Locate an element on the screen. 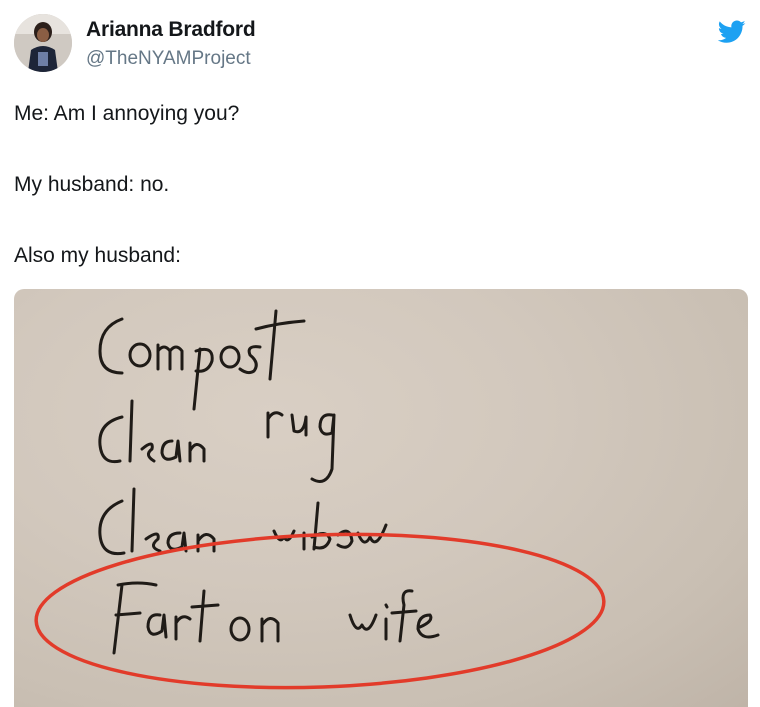 The height and width of the screenshot is (707, 760). author-name: Arianna Bradford is located at coordinates (171, 30).